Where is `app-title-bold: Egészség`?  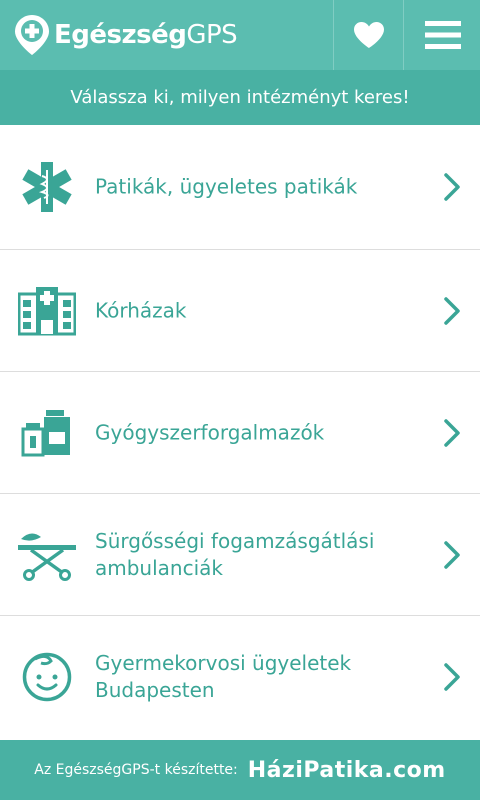
app-title-bold: Egészség is located at coordinates (120, 35).